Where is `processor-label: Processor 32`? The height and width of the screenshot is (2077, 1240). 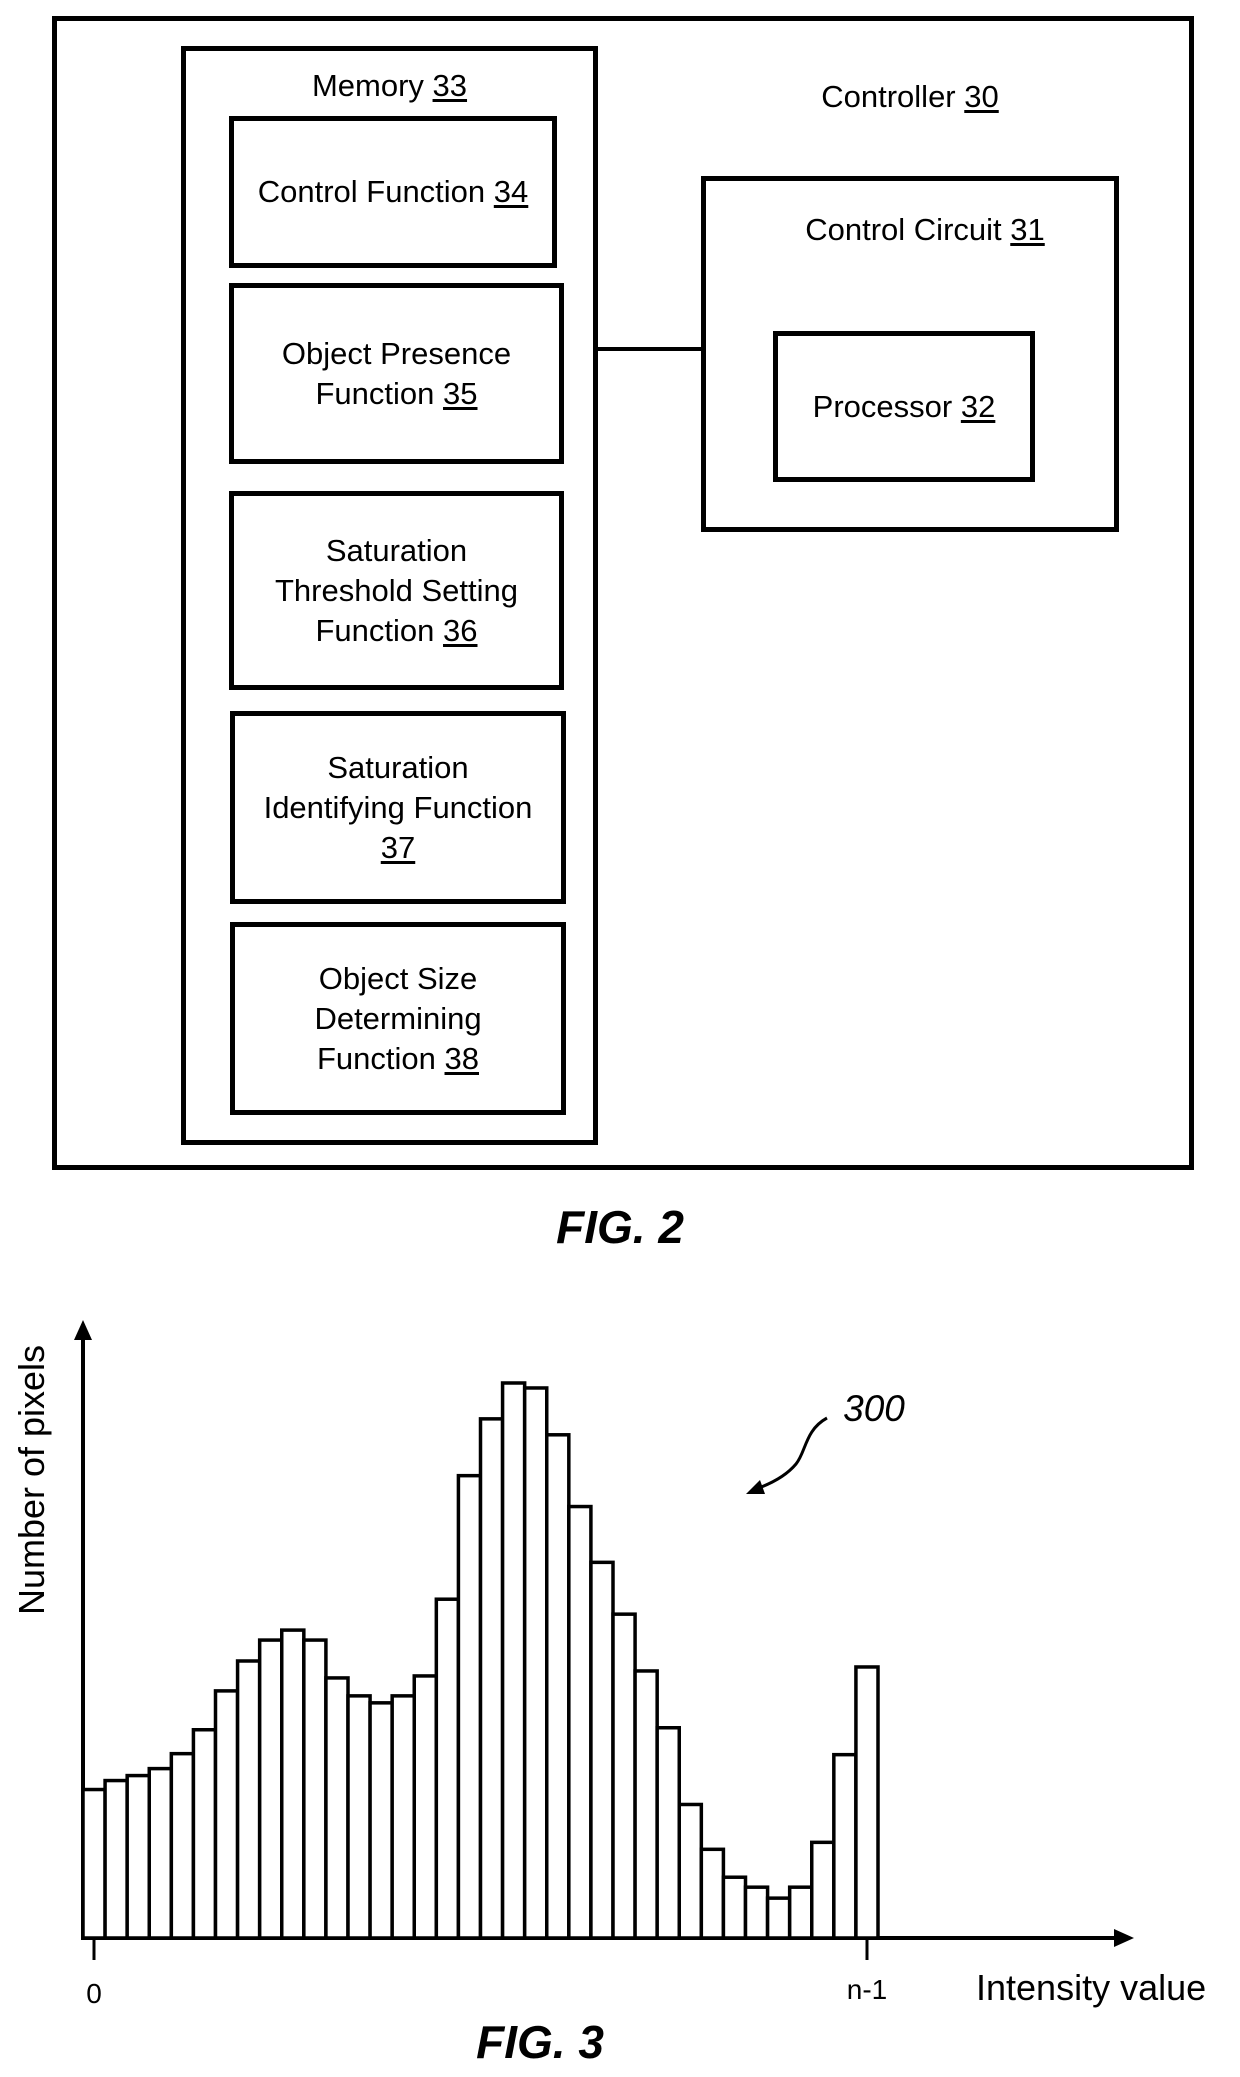
processor-label: Processor 32 is located at coordinates (904, 407).